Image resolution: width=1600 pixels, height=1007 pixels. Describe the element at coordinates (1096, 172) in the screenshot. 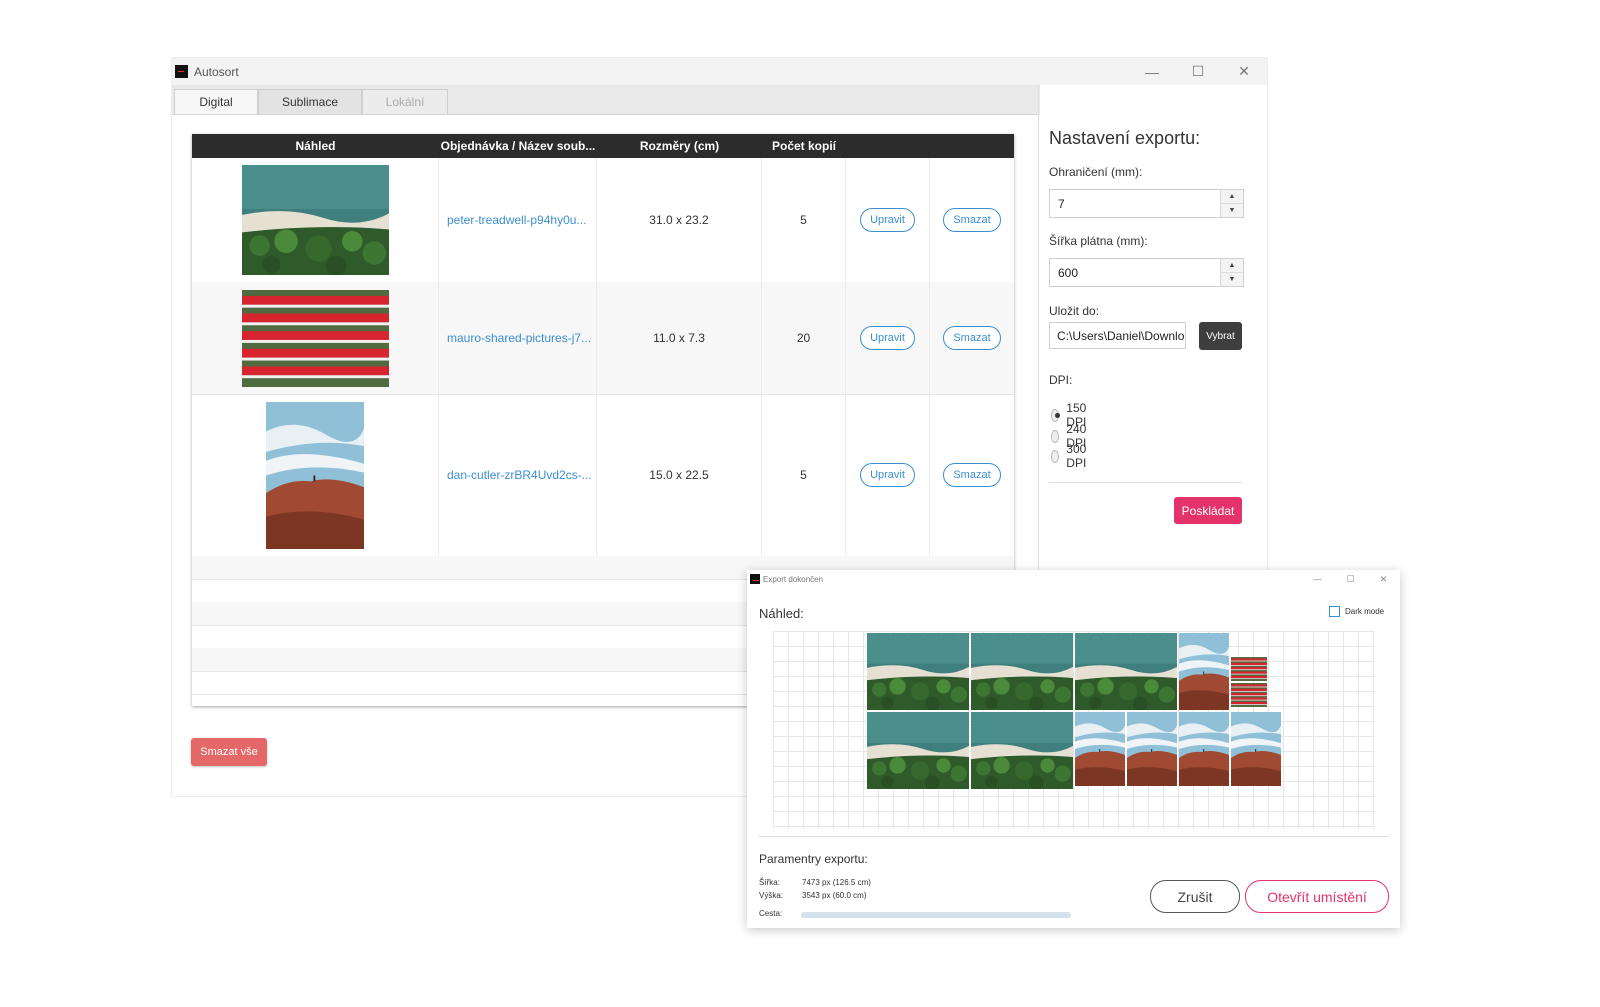

I see `border-label: Ohraničení (mm):` at that location.